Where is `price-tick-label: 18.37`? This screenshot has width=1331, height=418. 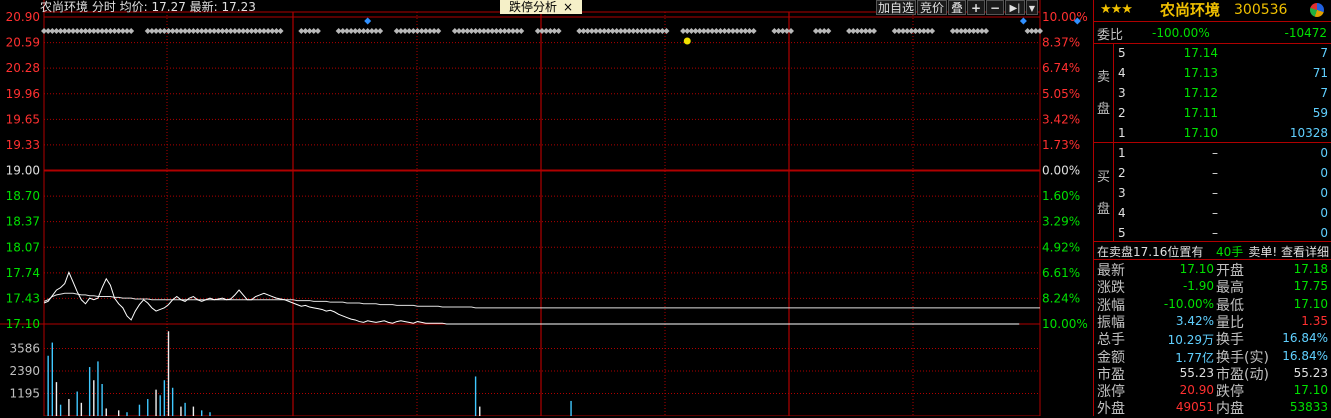
price-tick-label: 18.37 is located at coordinates (23, 222).